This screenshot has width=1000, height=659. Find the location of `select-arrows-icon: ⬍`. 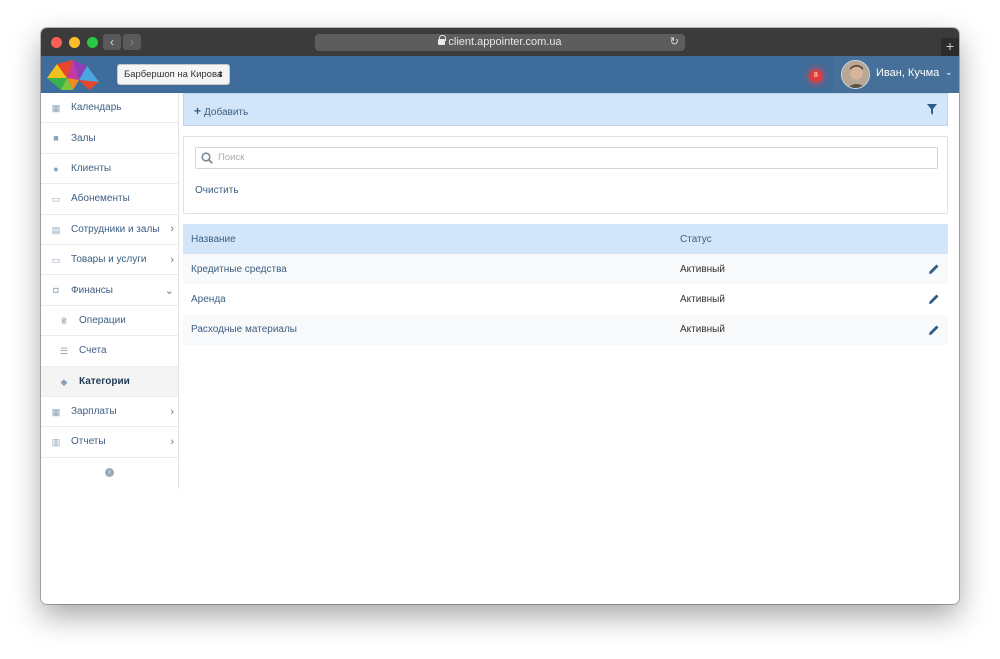

select-arrows-icon: ⬍ is located at coordinates (220, 74).